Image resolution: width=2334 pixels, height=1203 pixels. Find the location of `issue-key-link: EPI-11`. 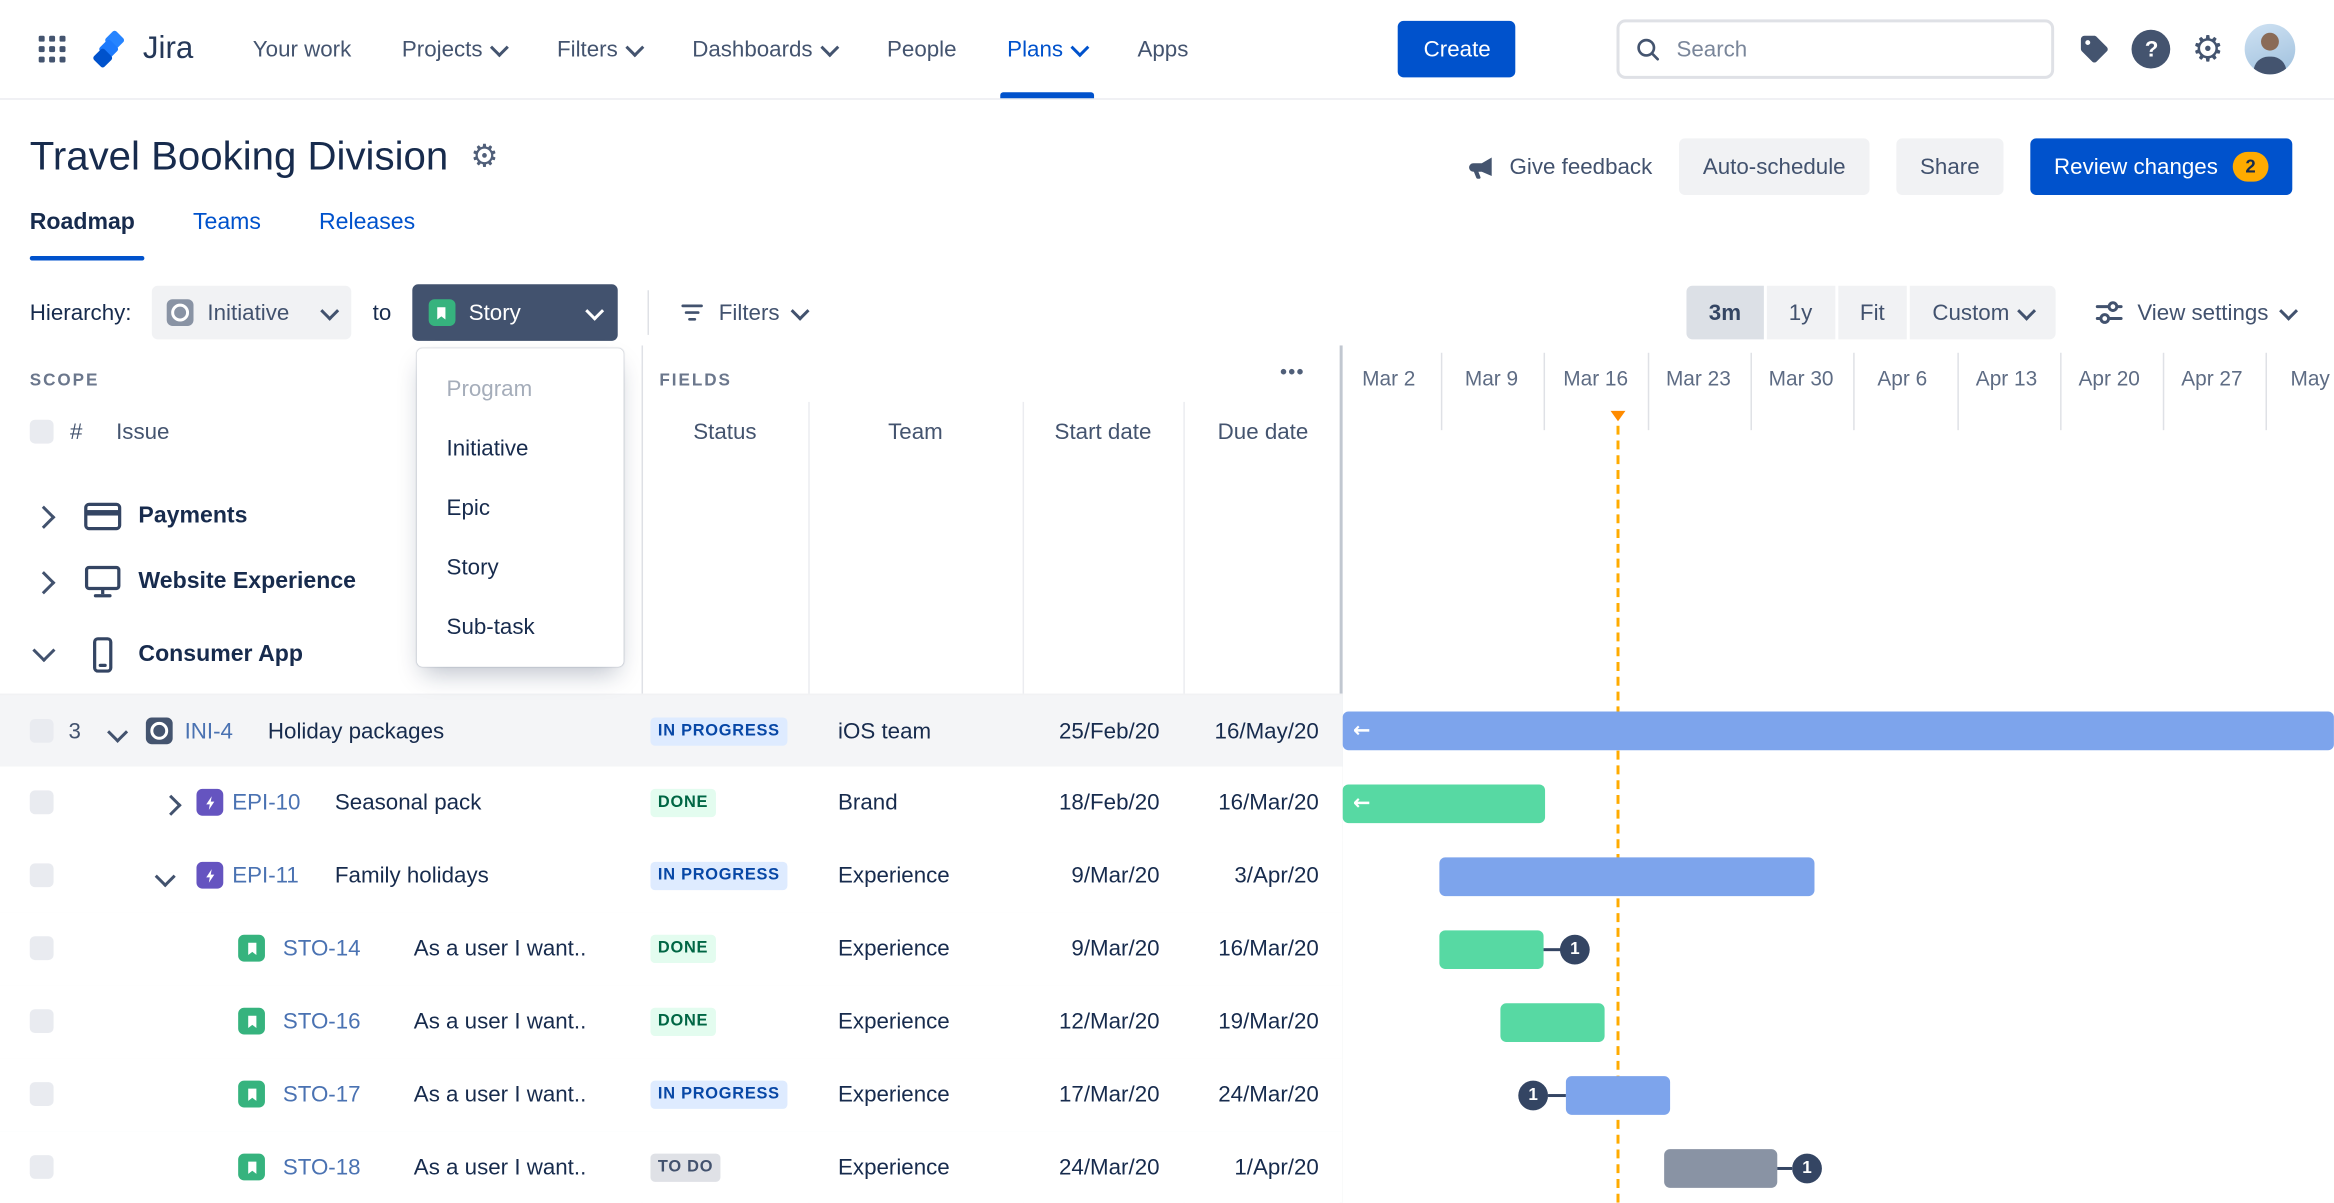

issue-key-link: EPI-11 is located at coordinates (265, 876).